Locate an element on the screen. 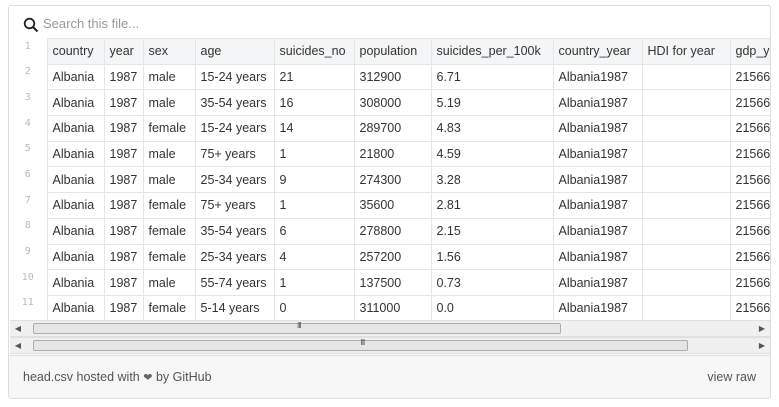 The width and height of the screenshot is (779, 407). line-number: 8 is located at coordinates (28, 231).